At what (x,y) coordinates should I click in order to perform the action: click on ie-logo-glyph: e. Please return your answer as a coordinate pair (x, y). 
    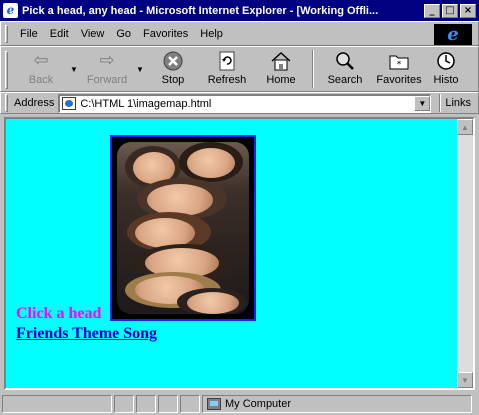
    Looking at the image, I should click on (453, 34).